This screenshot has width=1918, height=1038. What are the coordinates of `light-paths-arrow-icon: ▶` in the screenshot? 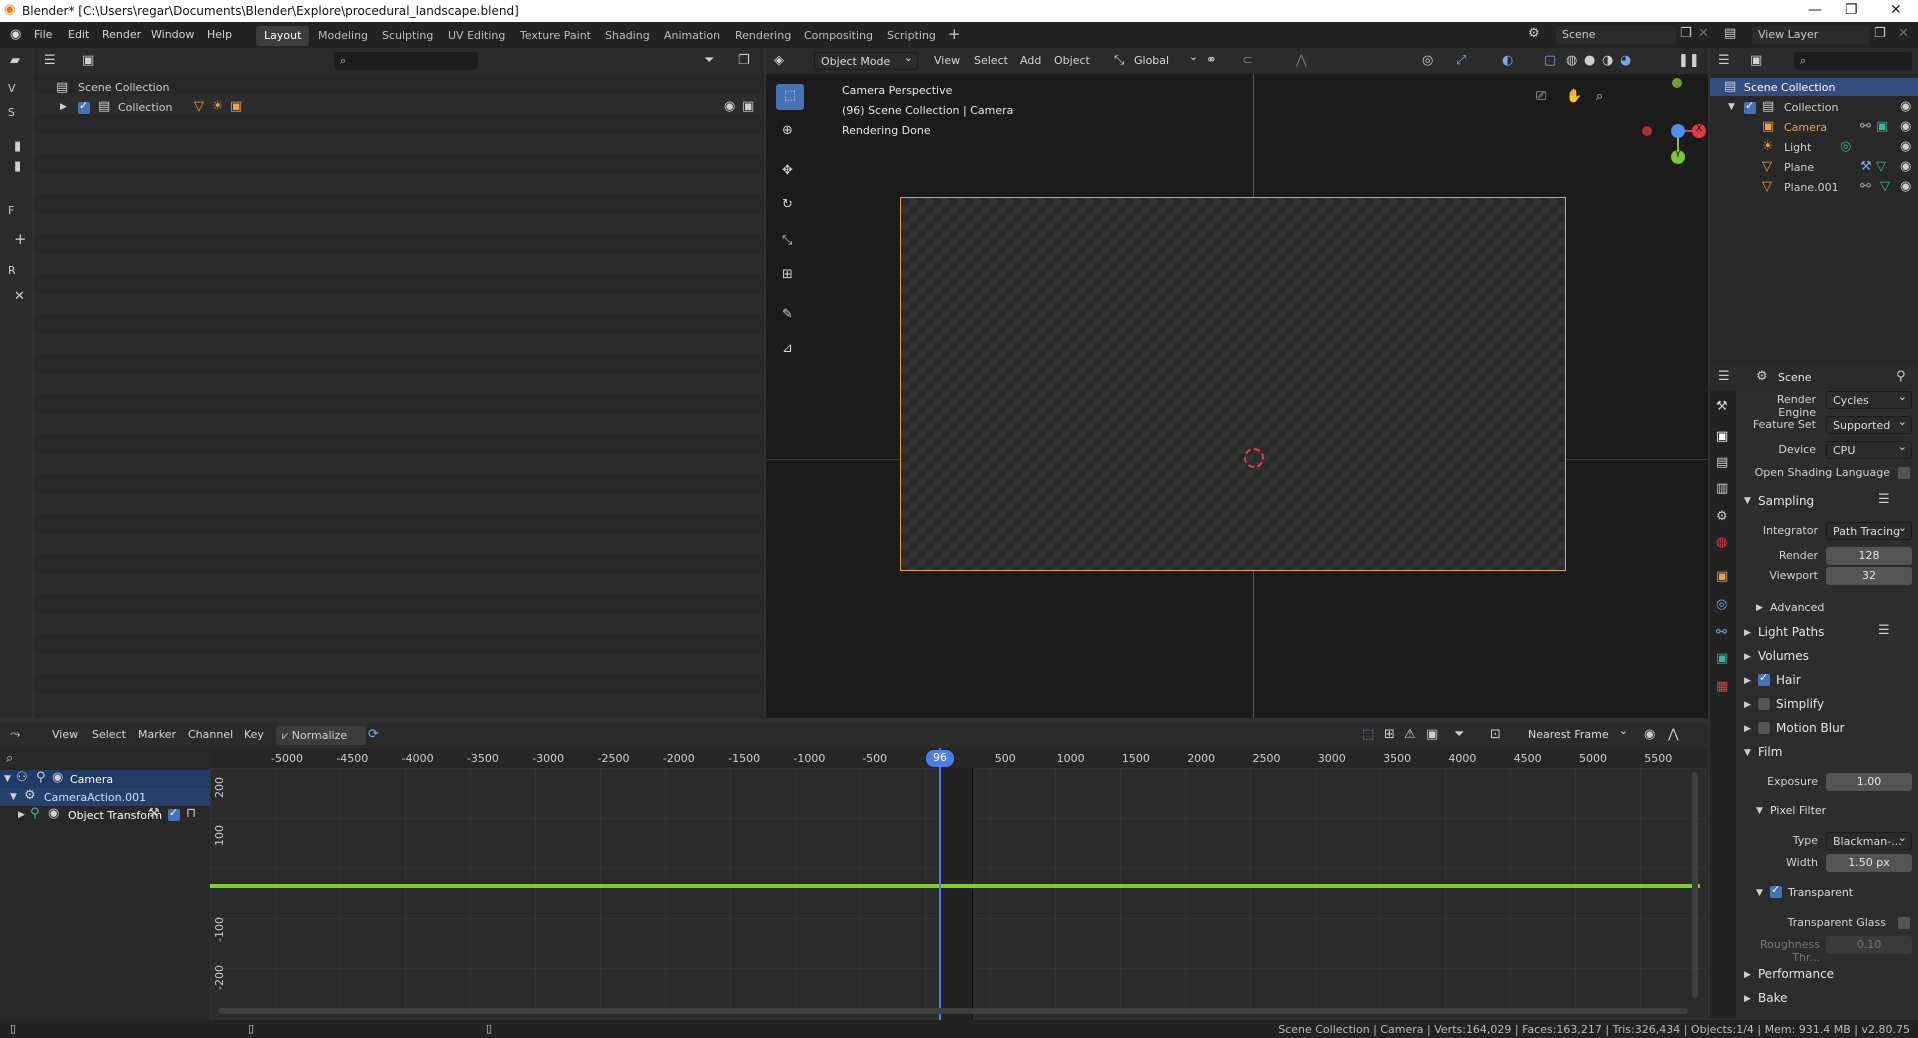 It's located at (1747, 633).